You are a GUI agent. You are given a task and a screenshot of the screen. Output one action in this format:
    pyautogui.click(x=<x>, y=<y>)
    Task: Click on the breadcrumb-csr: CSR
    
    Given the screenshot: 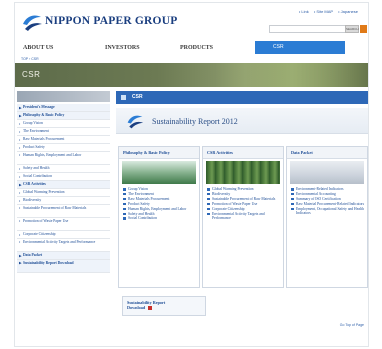 What is the action you would take?
    pyautogui.click(x=35, y=59)
    